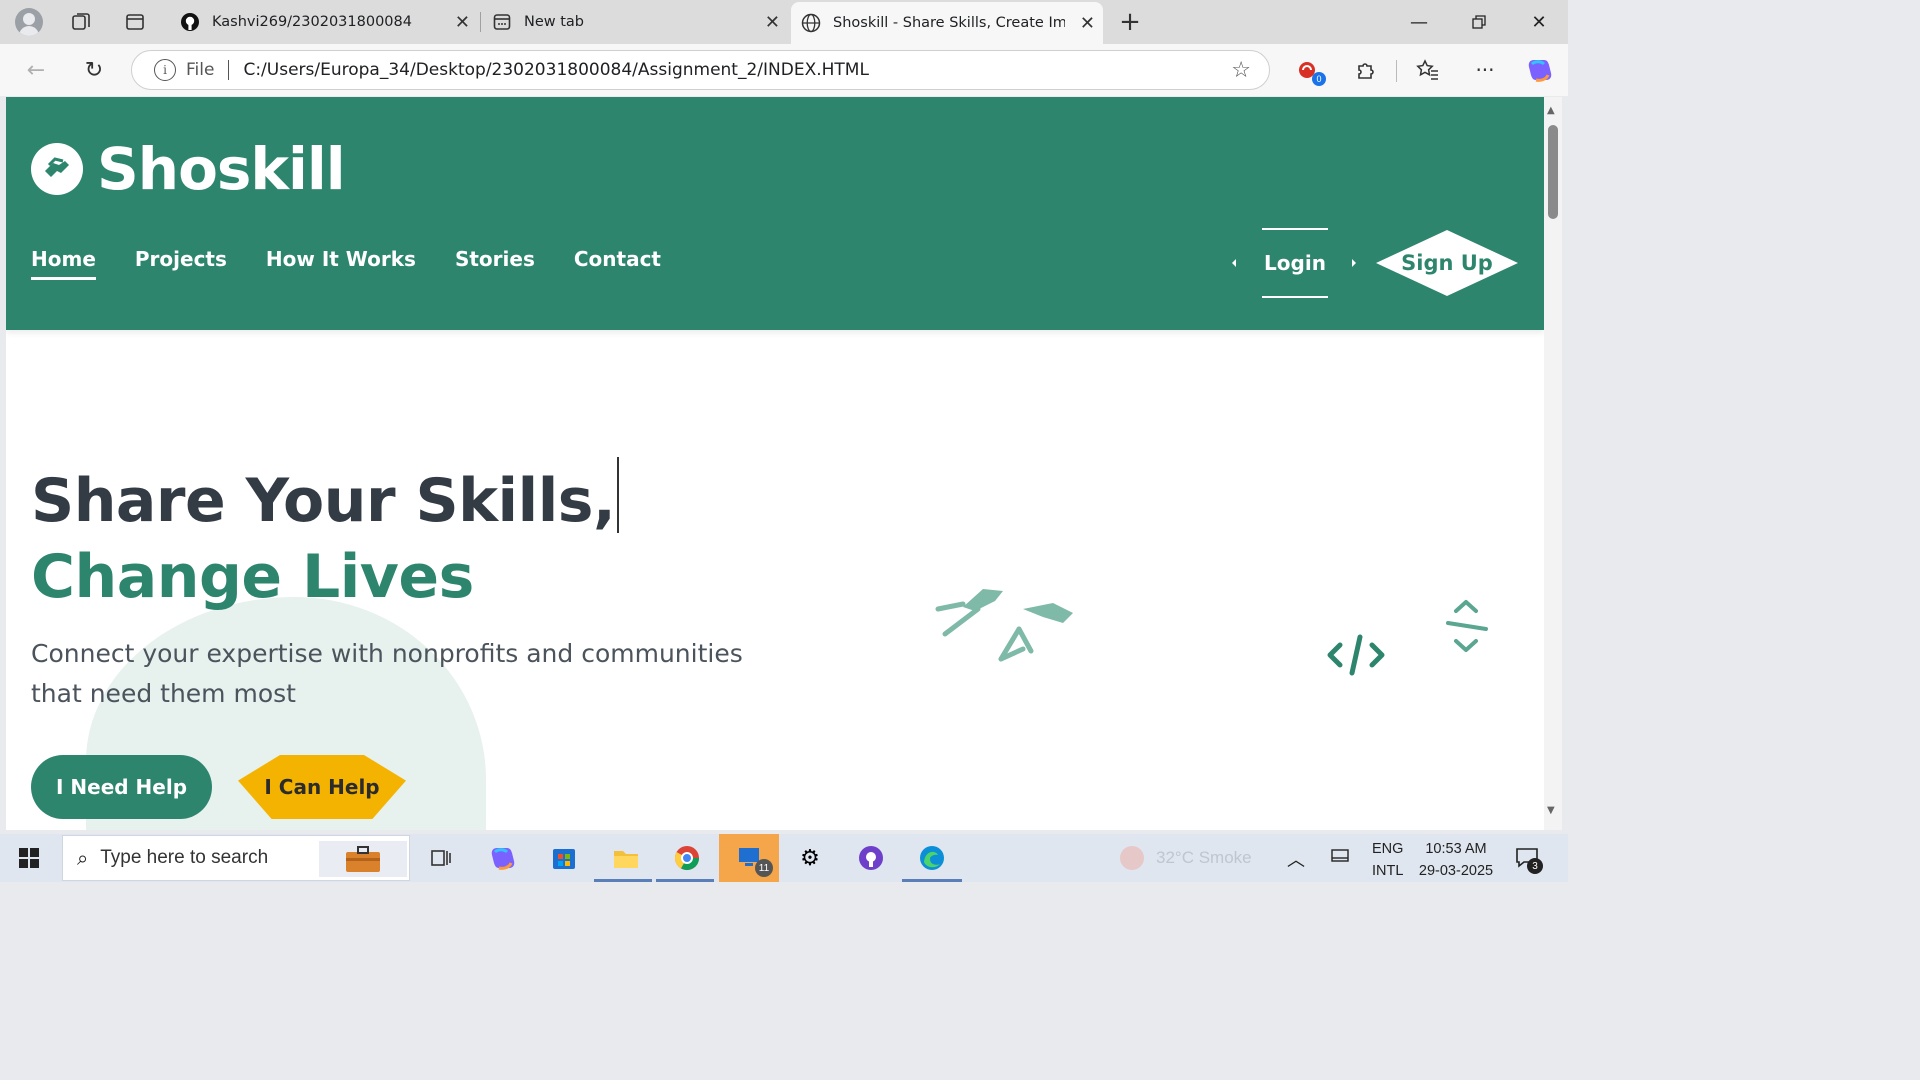 The image size is (1920, 1080). What do you see at coordinates (1004, 625) in the screenshot?
I see `tools-illustration-icon` at bounding box center [1004, 625].